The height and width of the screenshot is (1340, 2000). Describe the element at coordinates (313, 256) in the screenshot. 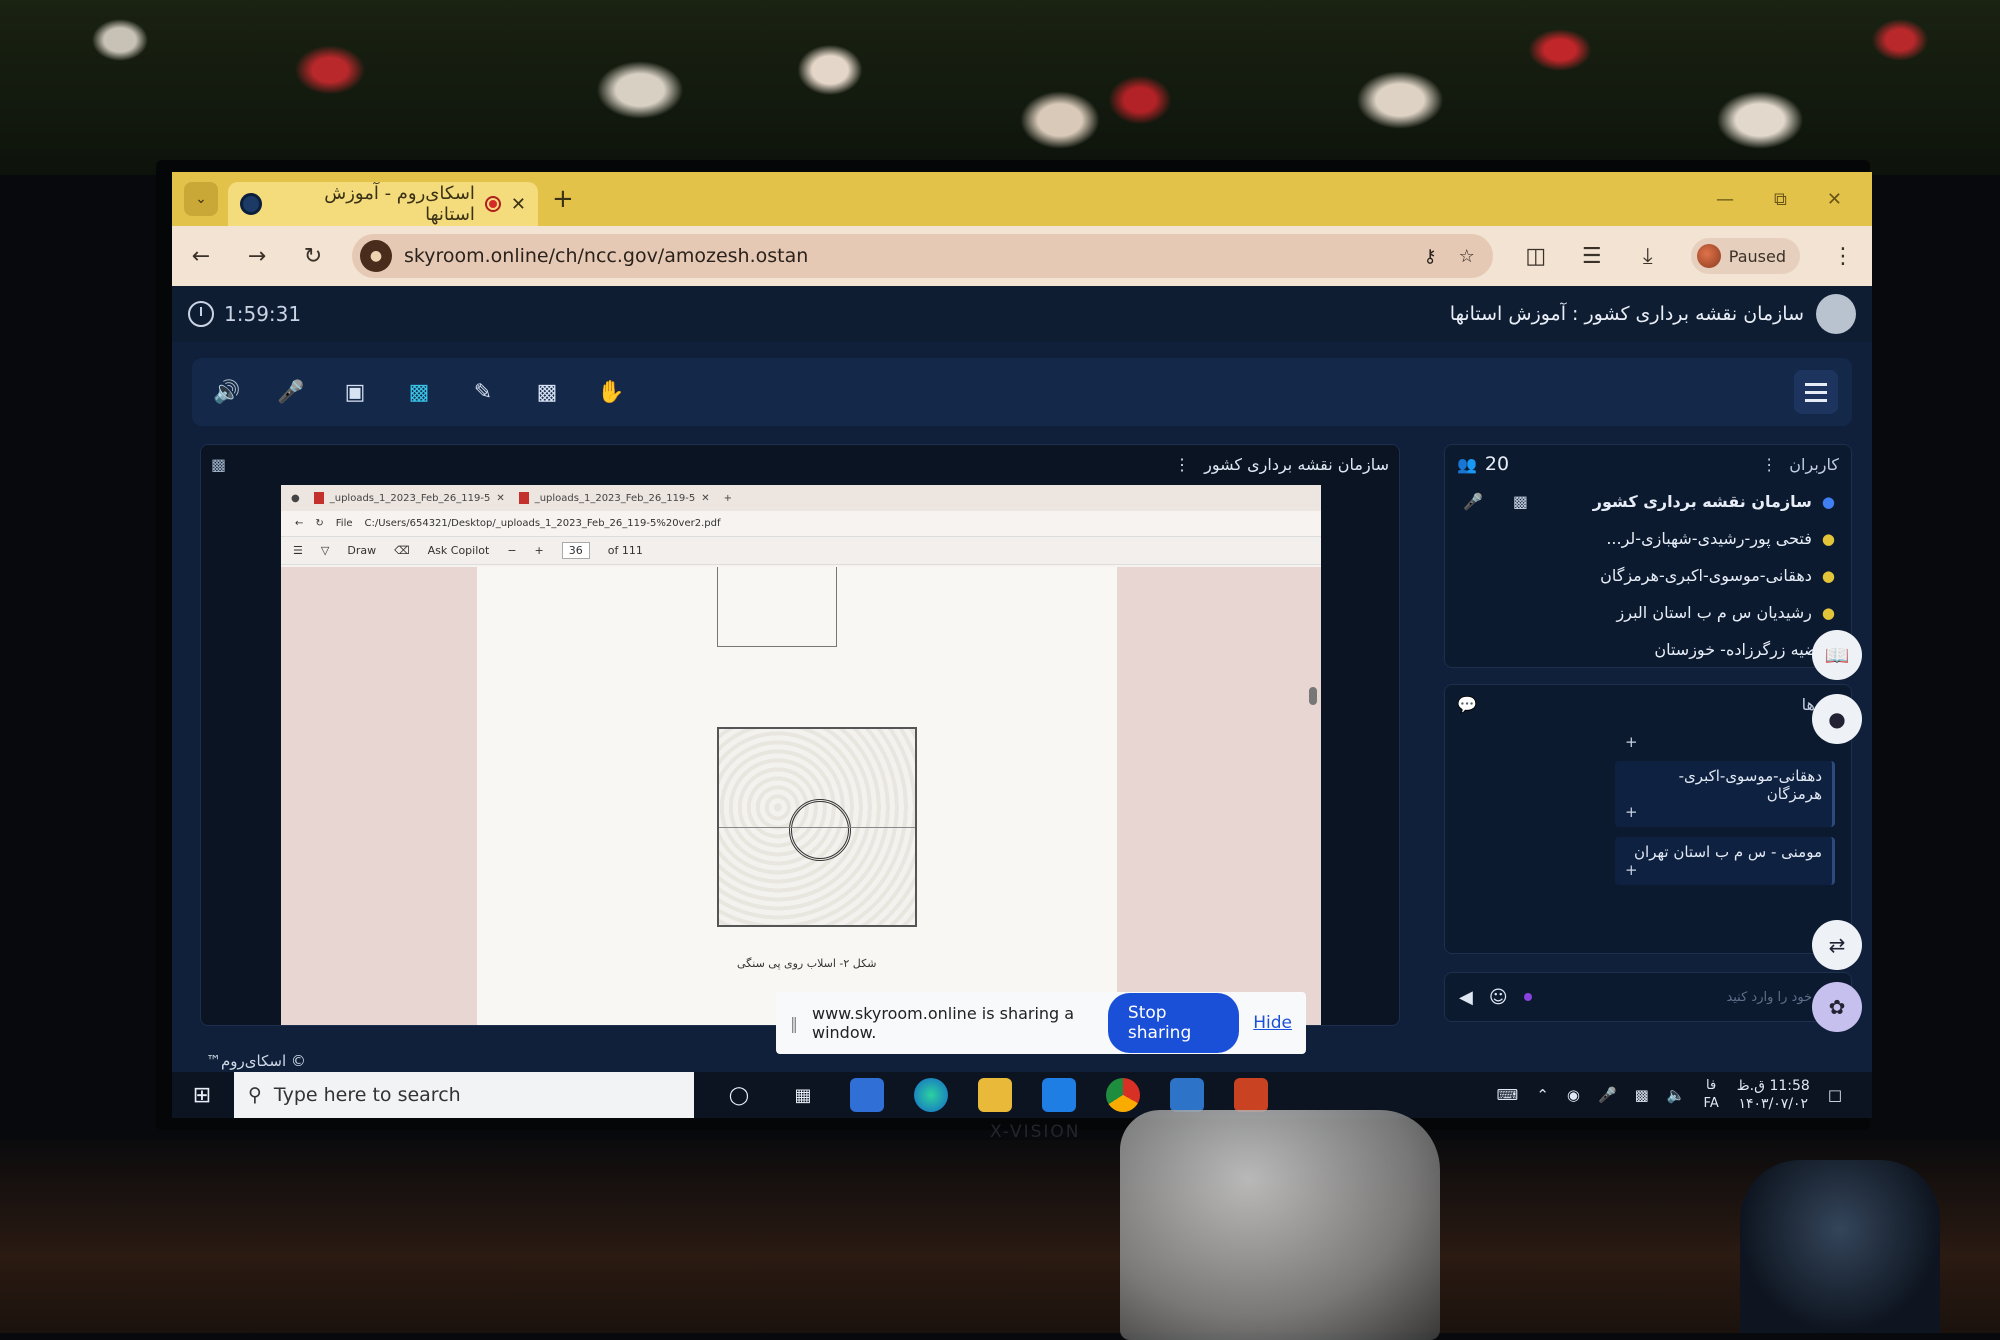

I see `reload-icon: ↻` at that location.